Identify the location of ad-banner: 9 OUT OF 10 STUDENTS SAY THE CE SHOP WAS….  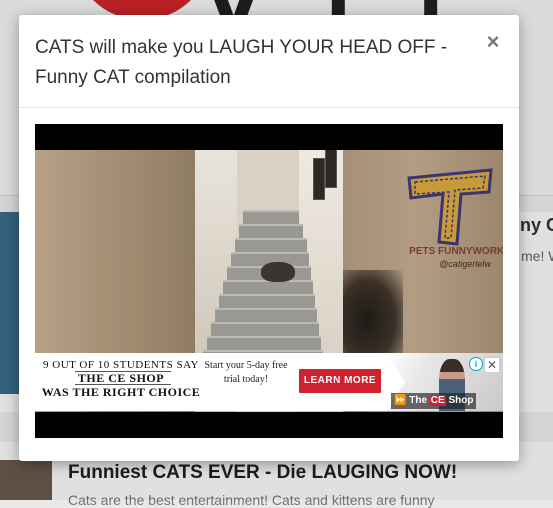
(269, 382).